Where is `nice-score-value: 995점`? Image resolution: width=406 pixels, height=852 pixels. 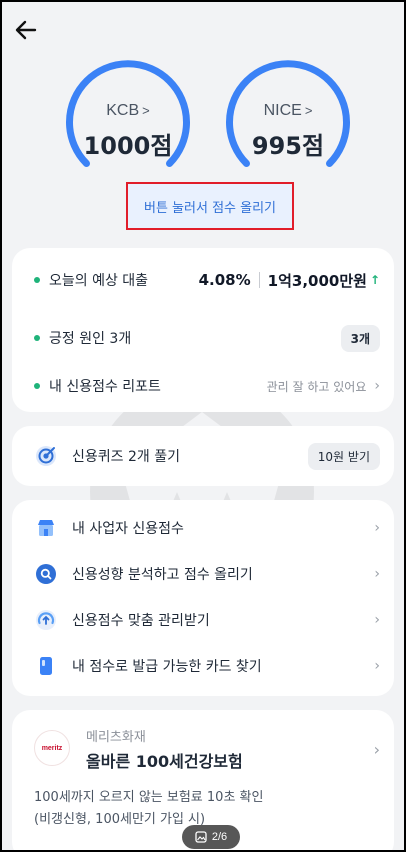 nice-score-value: 995점 is located at coordinates (288, 146).